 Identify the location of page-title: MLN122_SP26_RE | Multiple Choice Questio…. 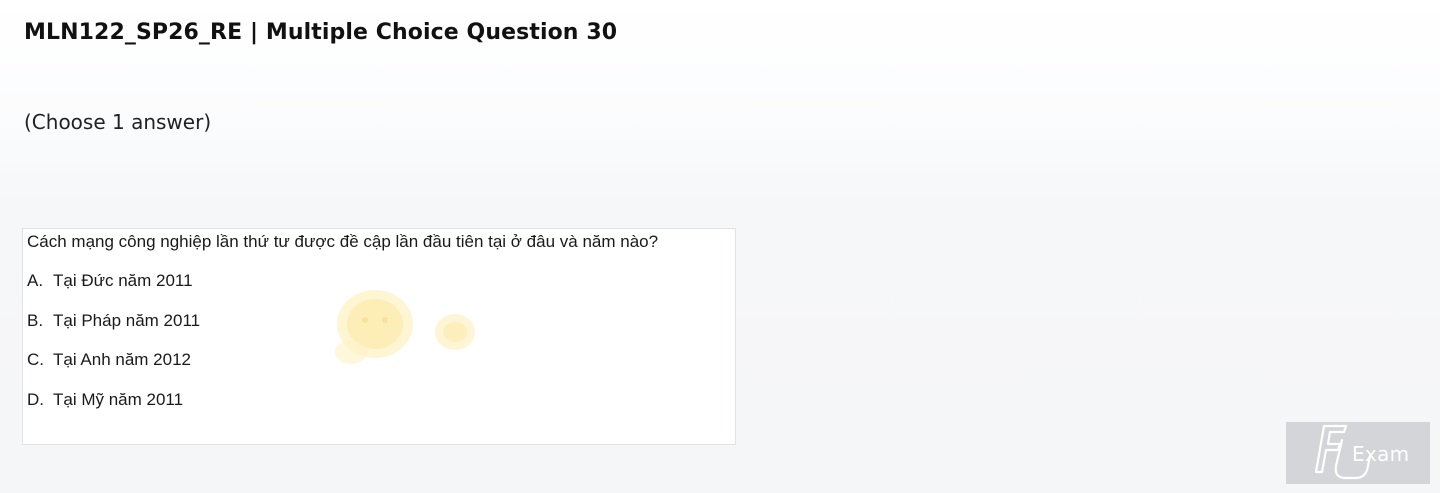
(321, 32).